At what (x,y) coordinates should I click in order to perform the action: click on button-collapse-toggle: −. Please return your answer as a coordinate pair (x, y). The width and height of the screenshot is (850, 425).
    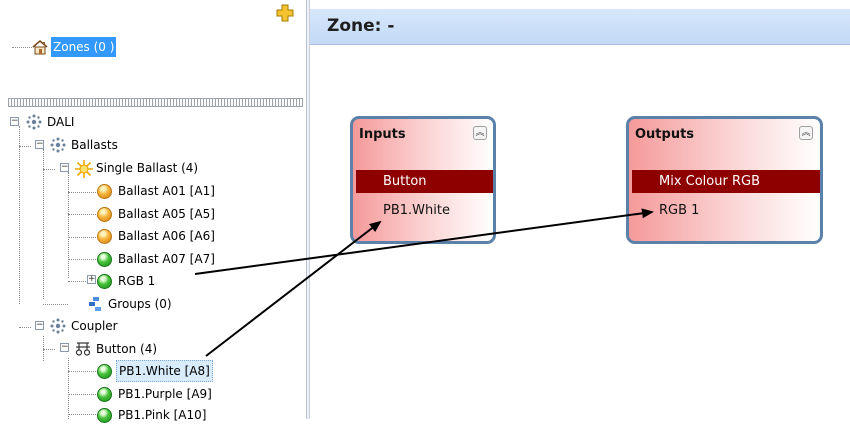
    Looking at the image, I should click on (64, 347).